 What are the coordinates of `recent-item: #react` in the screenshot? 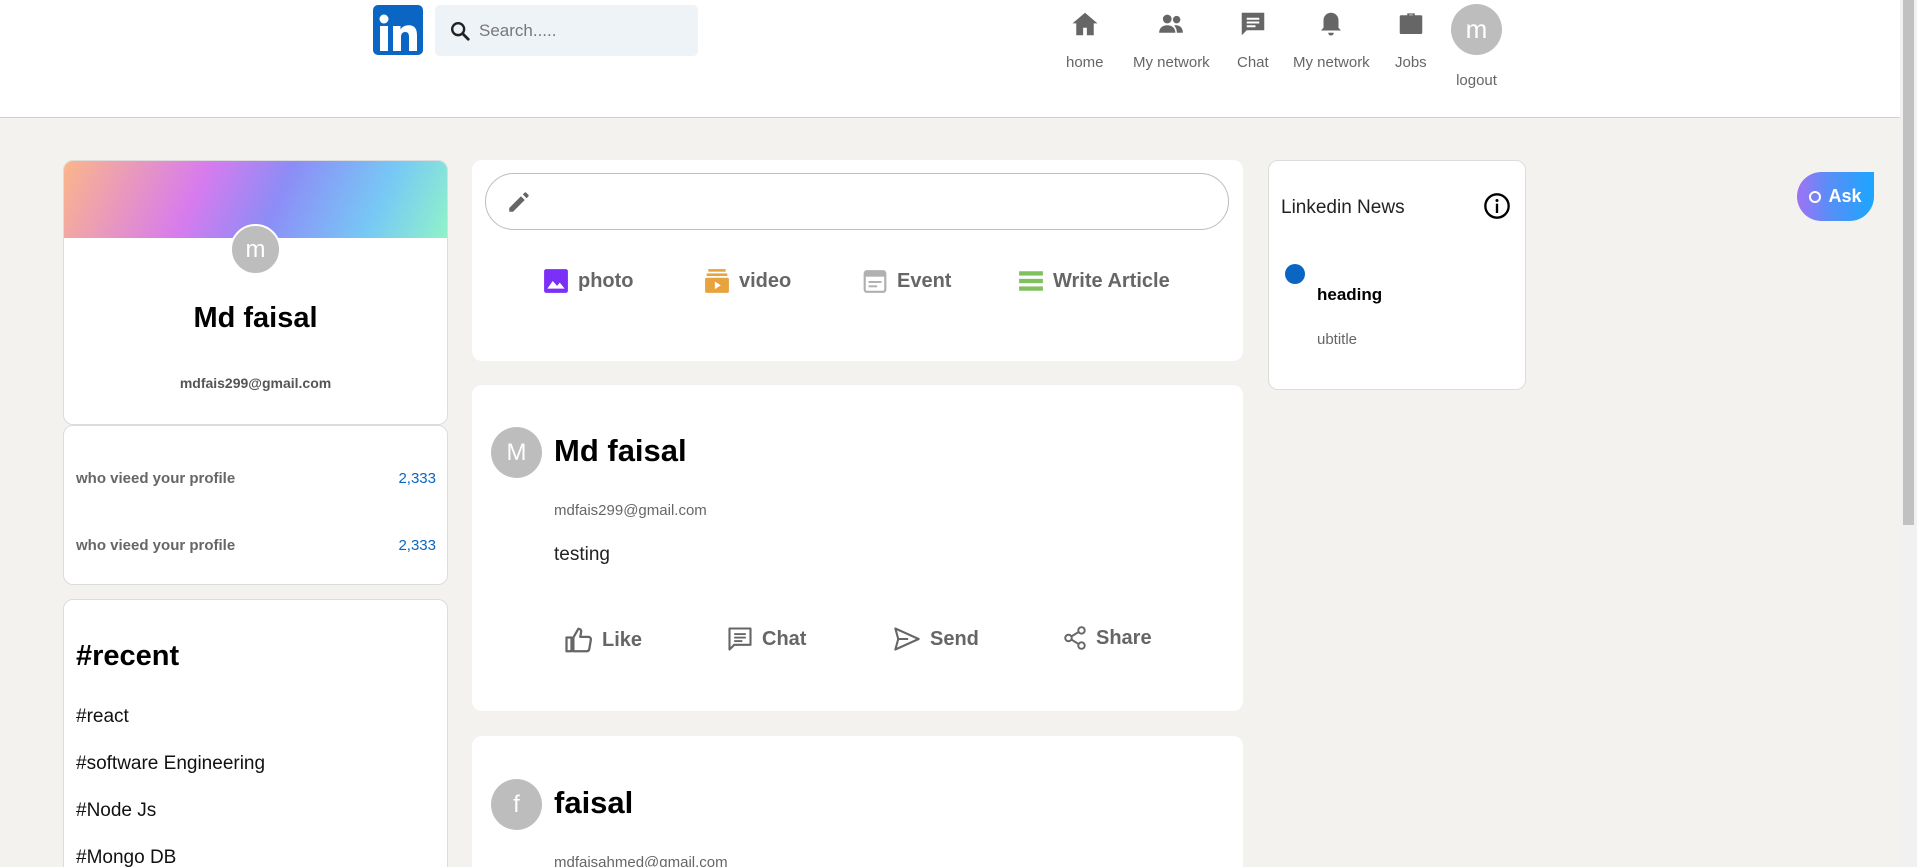 It's located at (102, 717).